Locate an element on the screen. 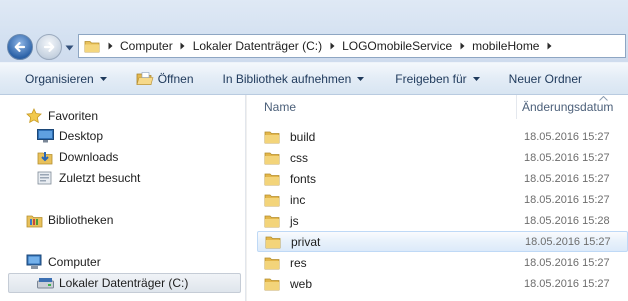  nav-local-drive-label: Lokaler Datenträger (C:) is located at coordinates (124, 283).